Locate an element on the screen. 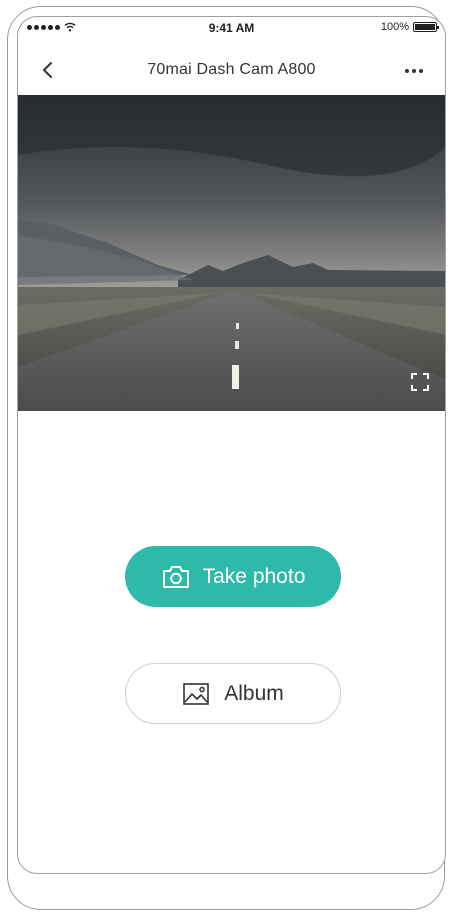 Image resolution: width=454 pixels, height=917 pixels. album-button: Album is located at coordinates (233, 693).